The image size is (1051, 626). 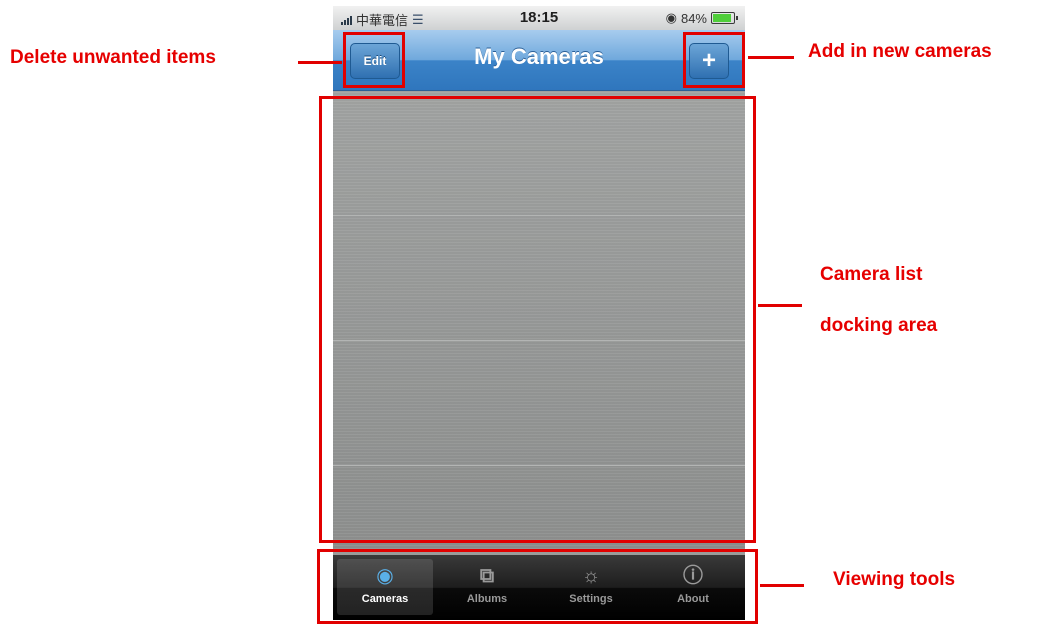 What do you see at coordinates (539, 18) in the screenshot?
I see `status-bar: 中華電信 ☰ 18:15 ◉ 84%` at bounding box center [539, 18].